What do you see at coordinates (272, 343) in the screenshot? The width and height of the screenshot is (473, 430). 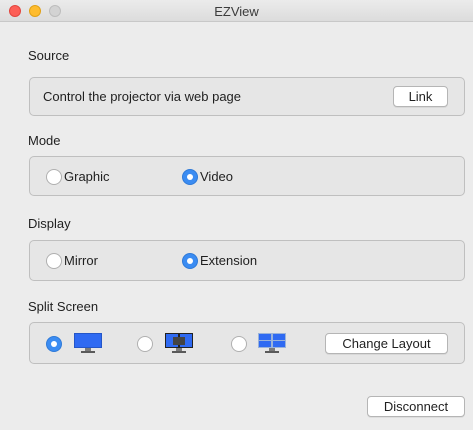 I see `quad-screen-icon` at bounding box center [272, 343].